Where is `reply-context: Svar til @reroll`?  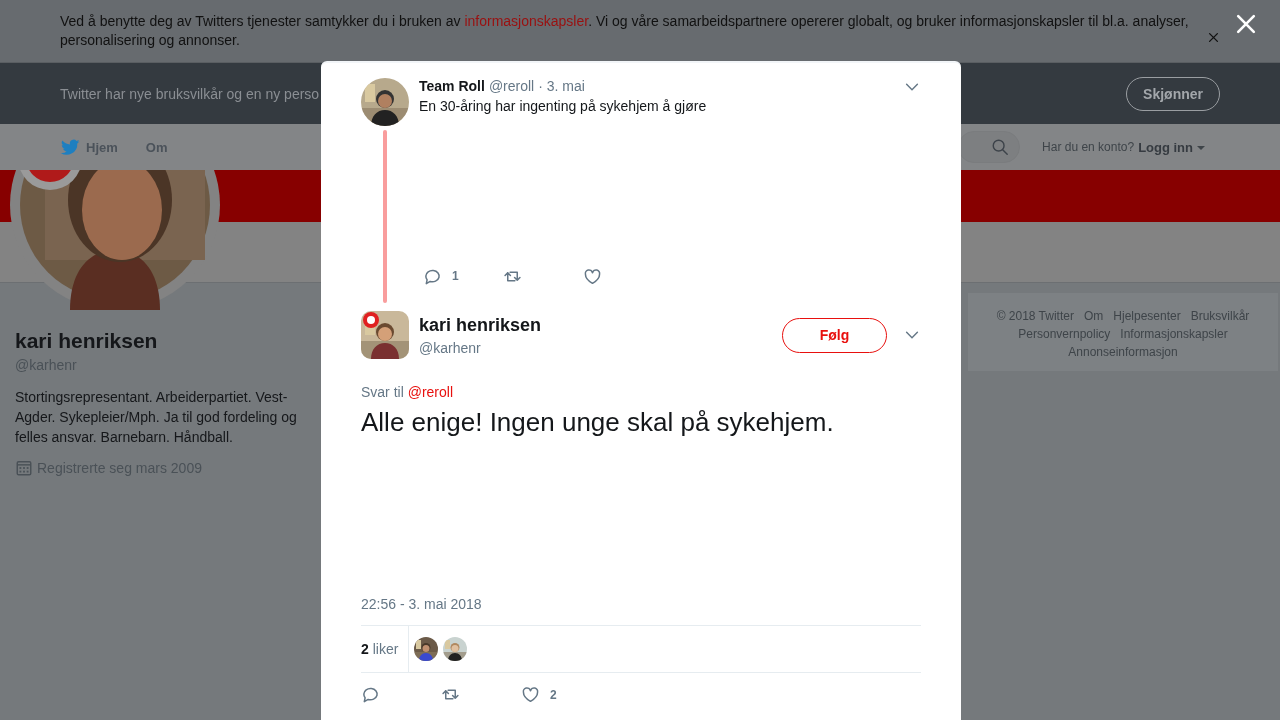
reply-context: Svar til @reroll is located at coordinates (408, 392).